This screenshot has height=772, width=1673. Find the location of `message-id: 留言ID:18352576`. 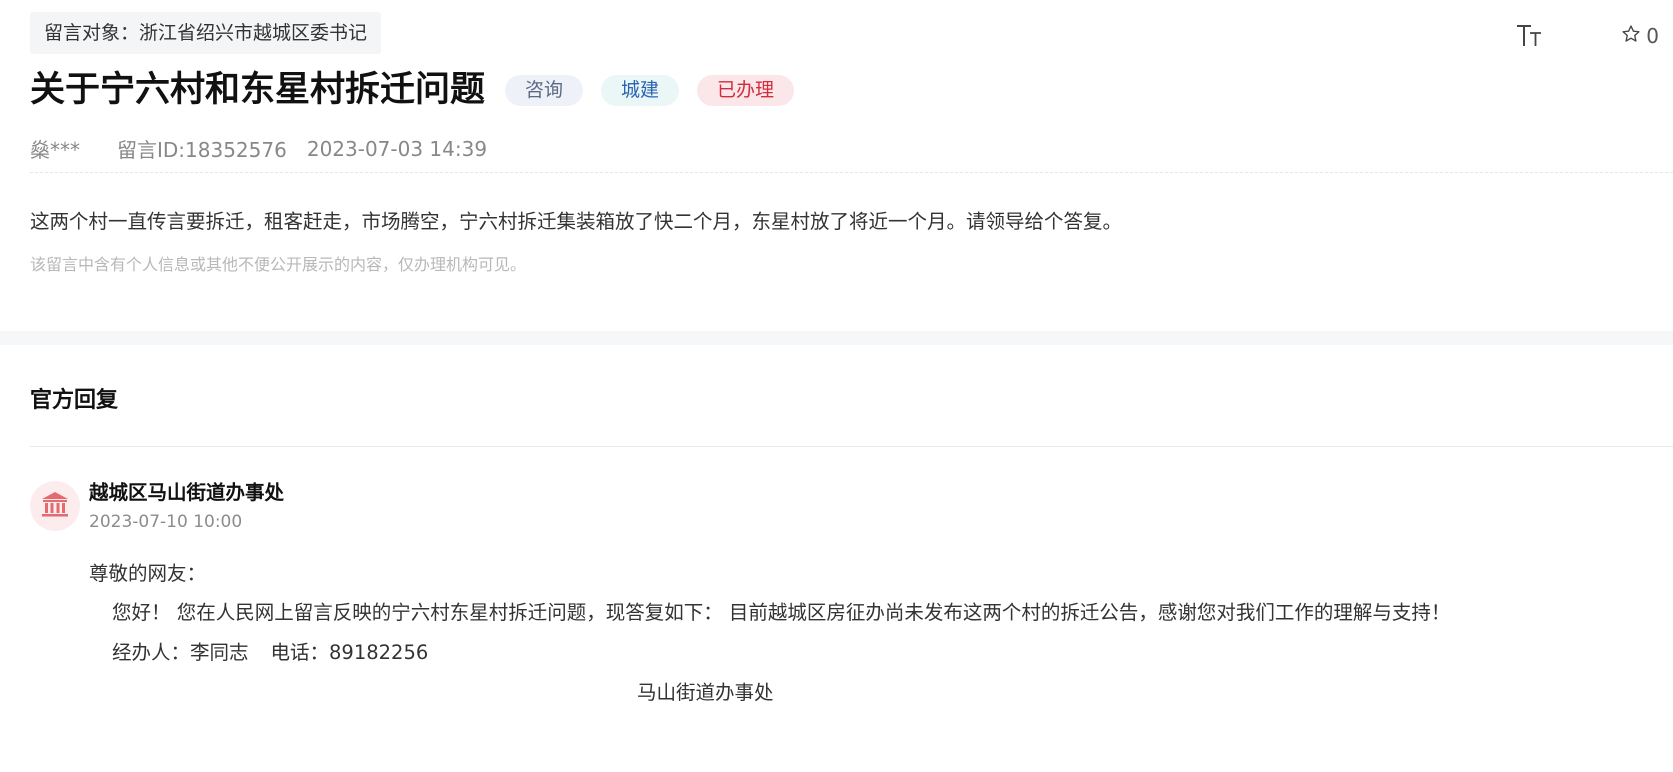

message-id: 留言ID:18352576 is located at coordinates (202, 150).